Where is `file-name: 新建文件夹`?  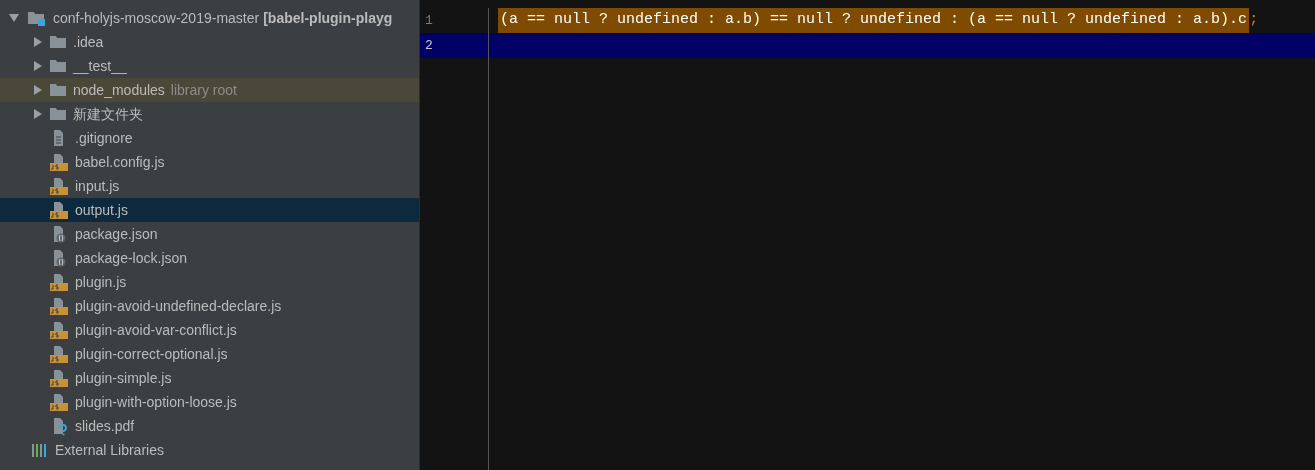 file-name: 新建文件夹 is located at coordinates (108, 114).